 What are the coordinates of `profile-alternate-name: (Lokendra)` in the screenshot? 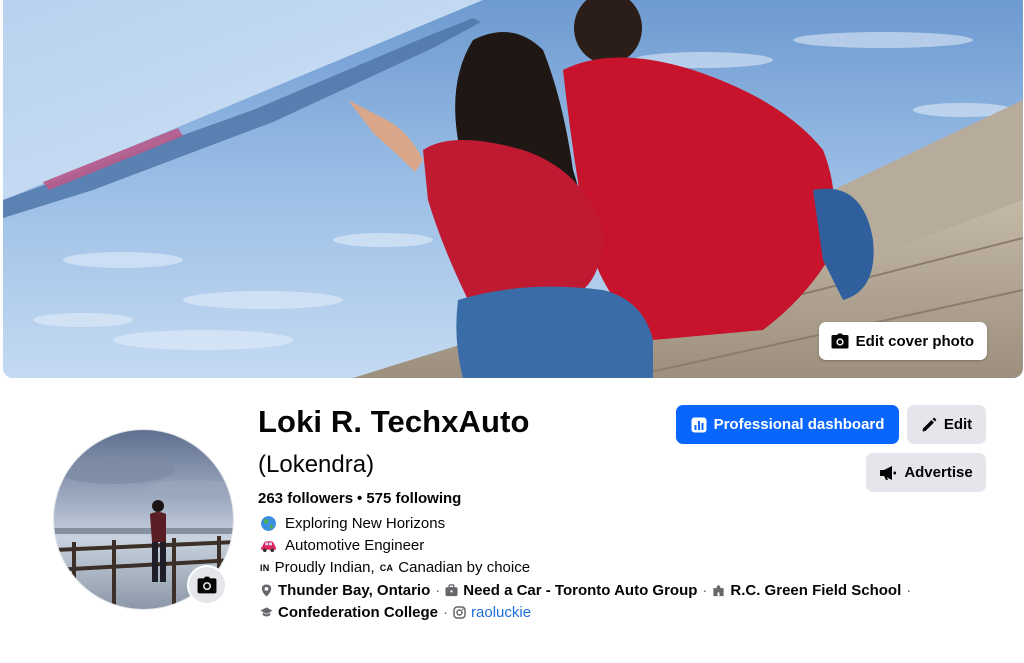 It's located at (316, 464).